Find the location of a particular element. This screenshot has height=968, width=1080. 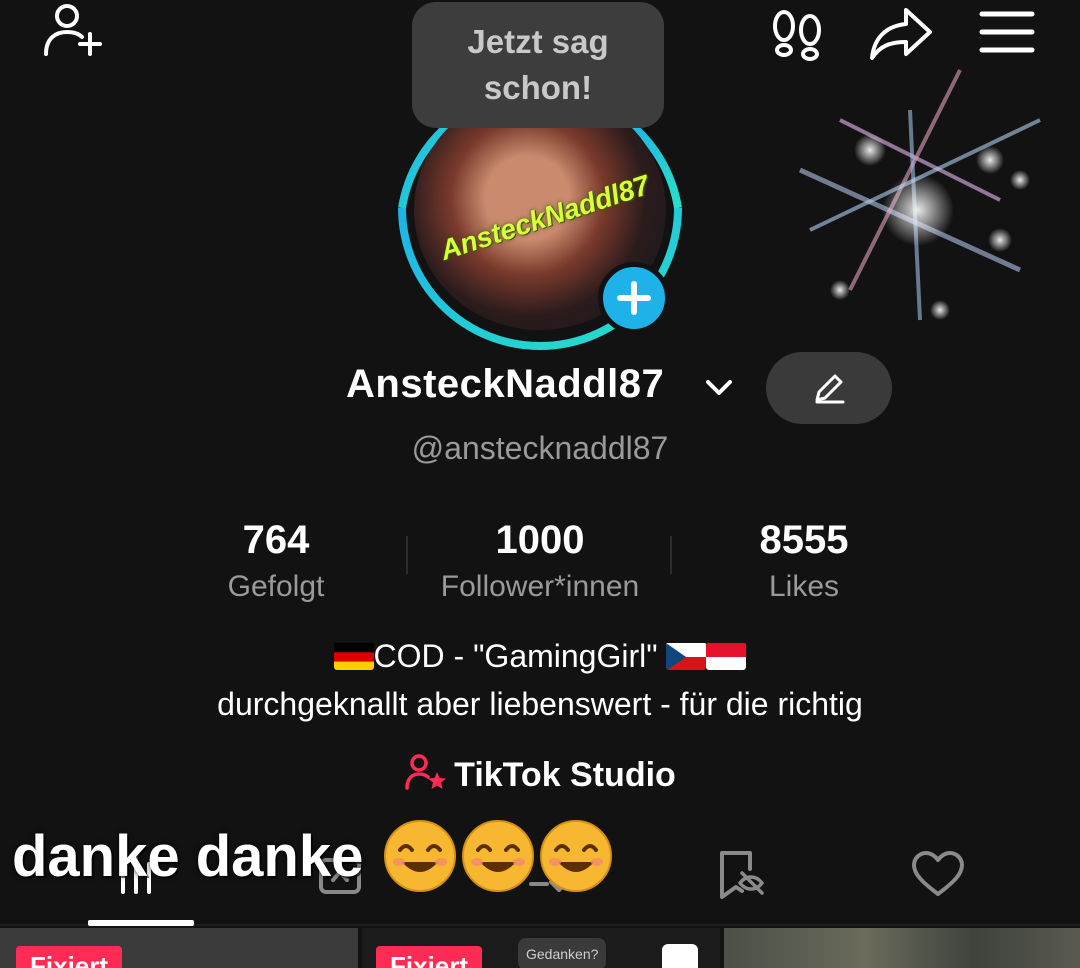

video-thumbnail: Fixiert is located at coordinates (179, 948).